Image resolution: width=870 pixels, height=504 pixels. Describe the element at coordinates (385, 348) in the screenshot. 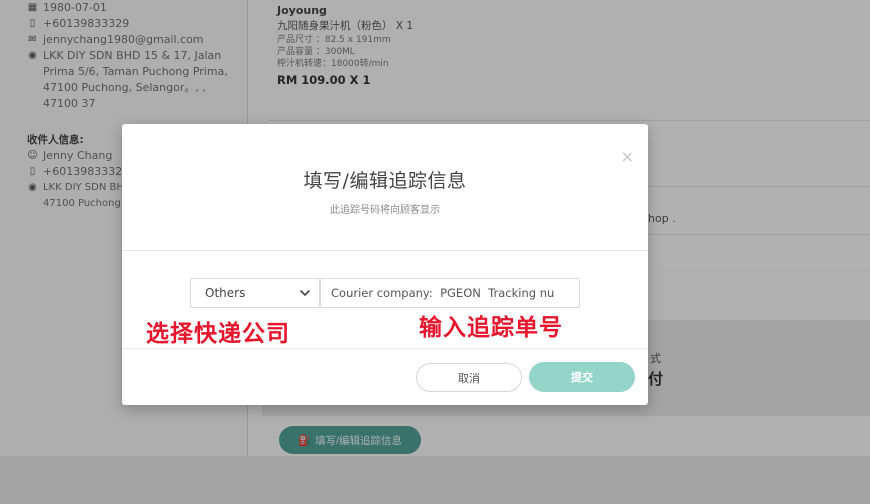

I see `modal-divider-bottom` at that location.